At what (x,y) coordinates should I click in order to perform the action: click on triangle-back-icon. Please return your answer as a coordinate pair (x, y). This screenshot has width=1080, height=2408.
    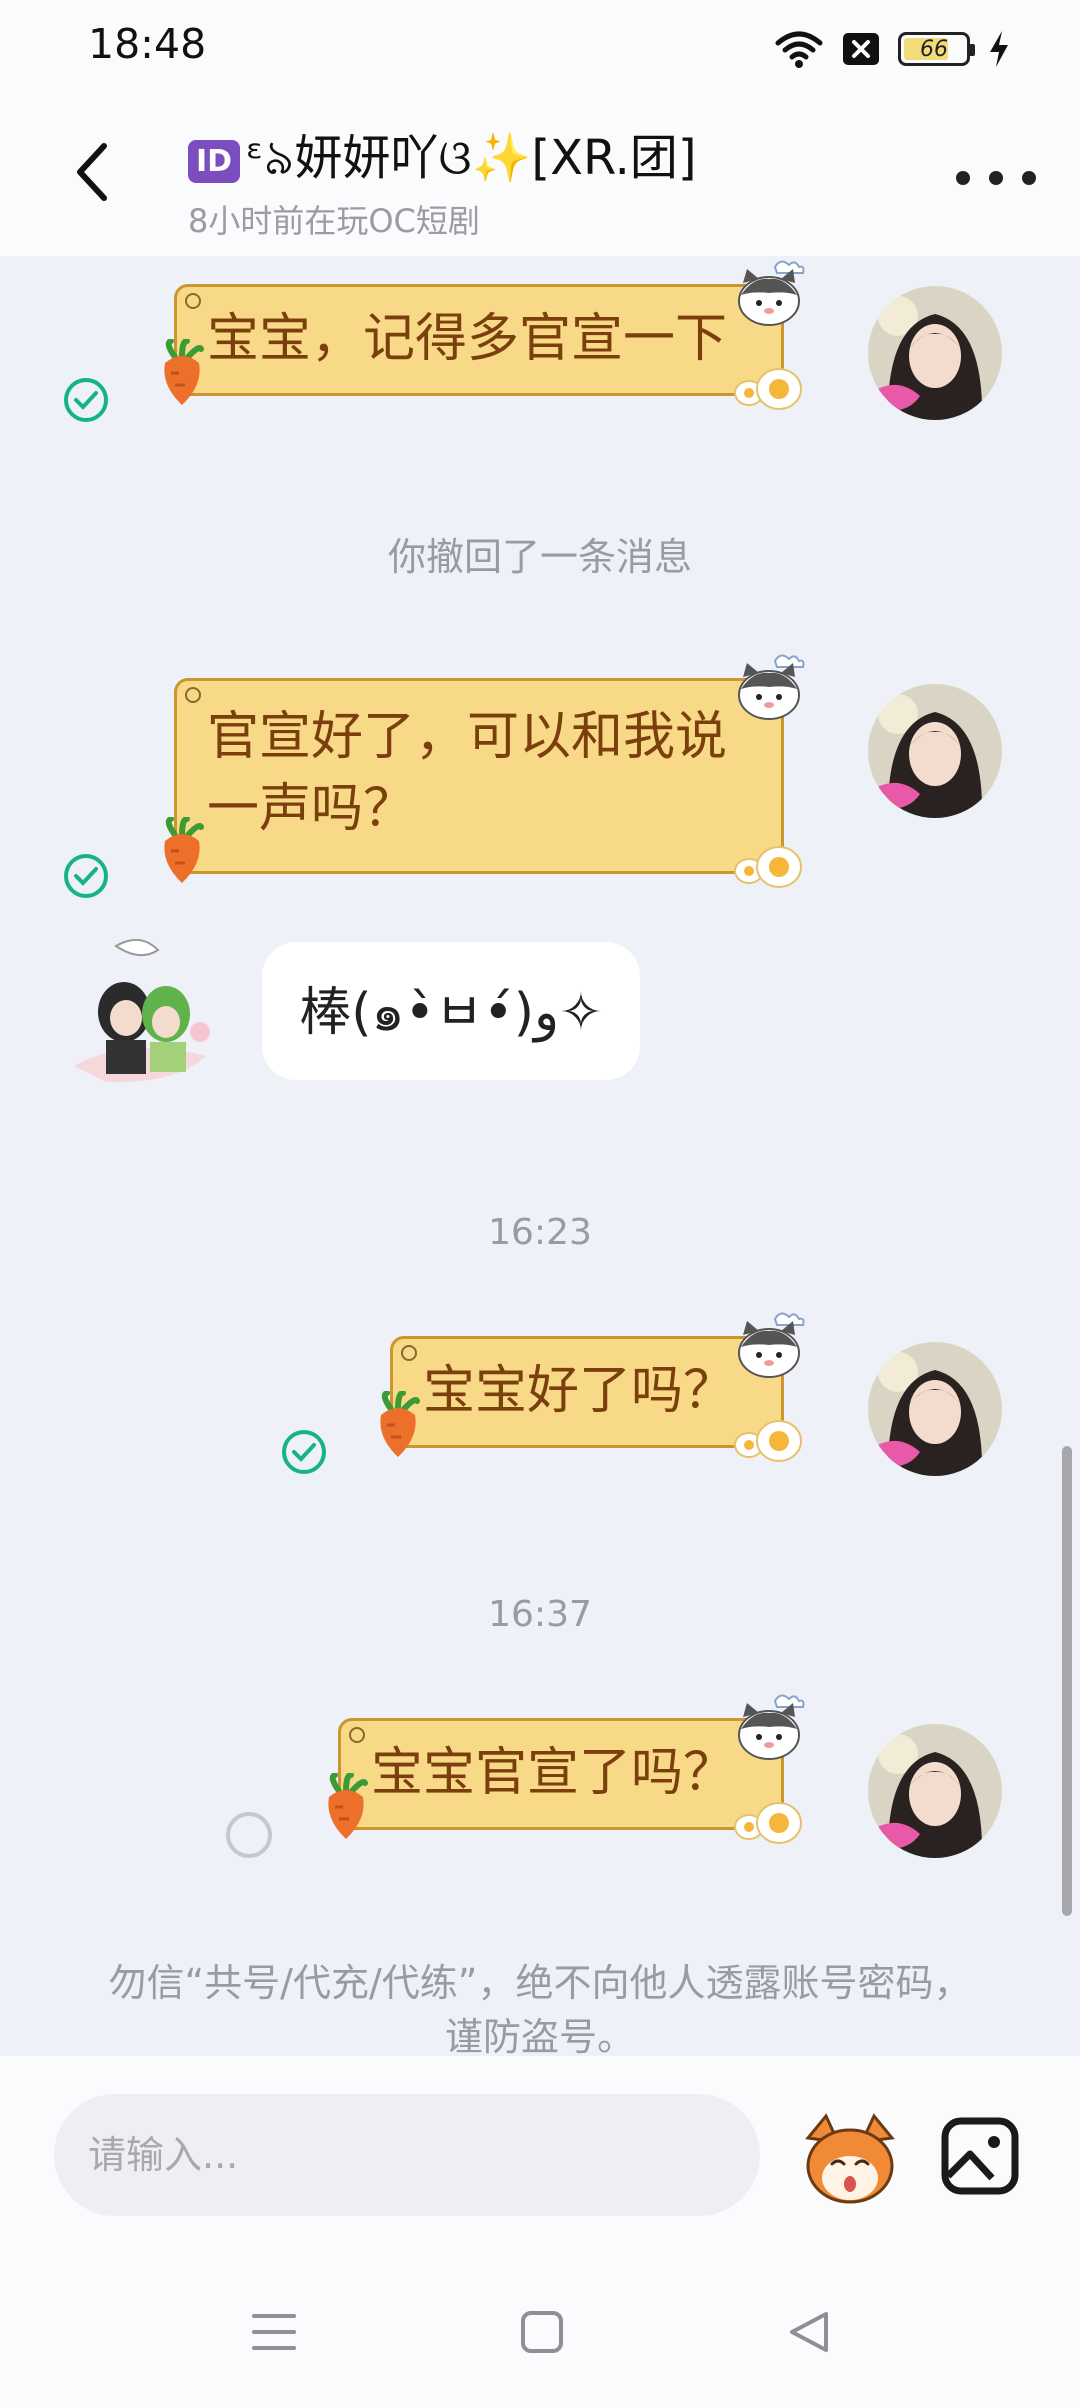
    Looking at the image, I should click on (809, 2332).